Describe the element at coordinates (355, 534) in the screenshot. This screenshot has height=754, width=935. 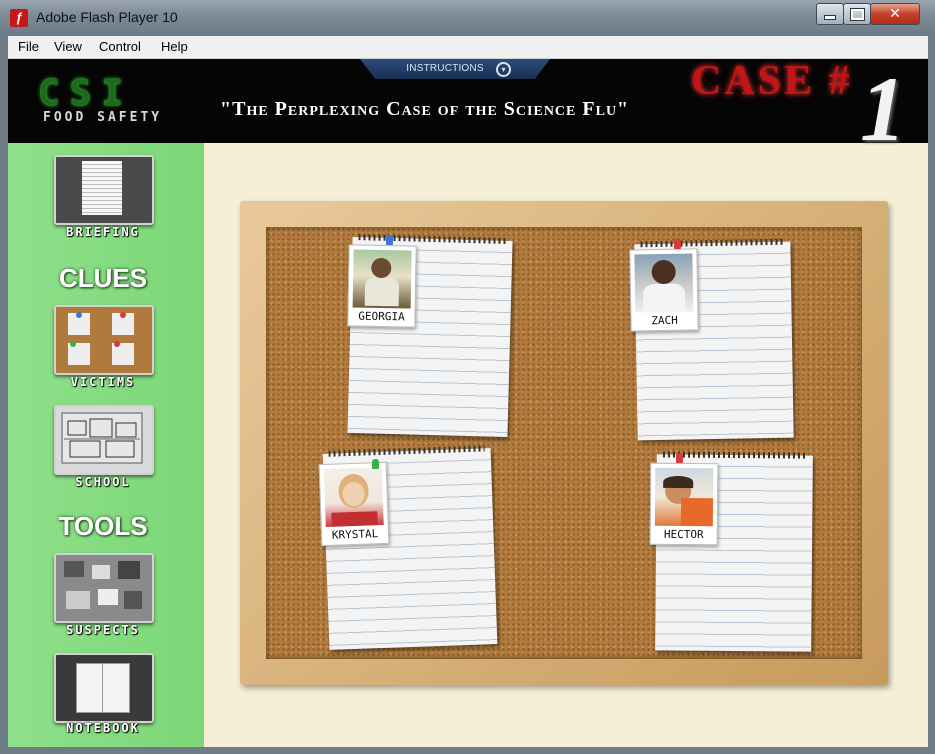
I see `victim-name: KRYSTAL` at that location.